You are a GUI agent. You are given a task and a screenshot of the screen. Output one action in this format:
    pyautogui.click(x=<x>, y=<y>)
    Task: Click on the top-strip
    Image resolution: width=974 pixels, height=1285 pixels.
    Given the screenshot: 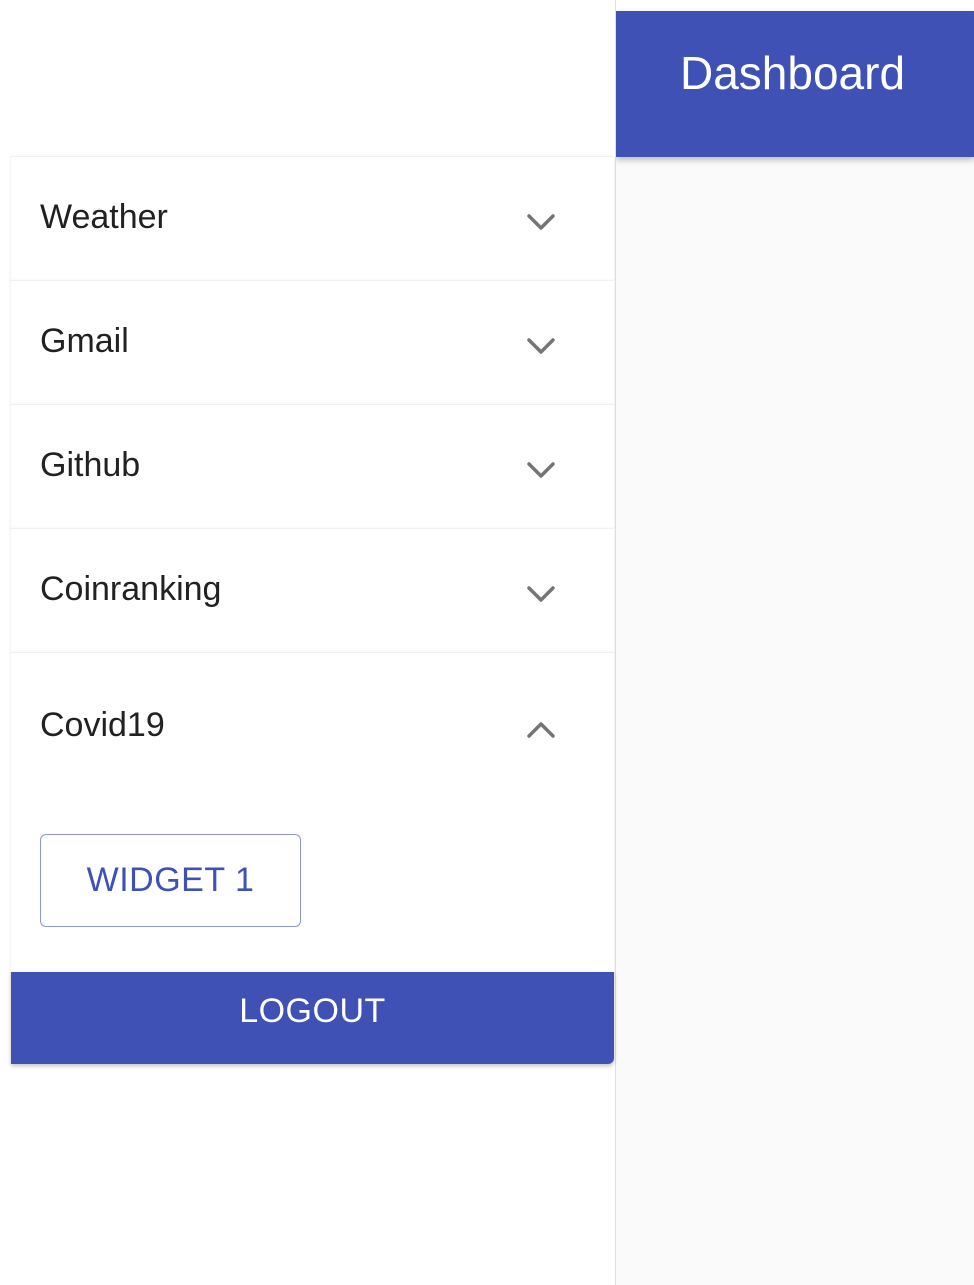 What is the action you would take?
    pyautogui.click(x=795, y=5)
    